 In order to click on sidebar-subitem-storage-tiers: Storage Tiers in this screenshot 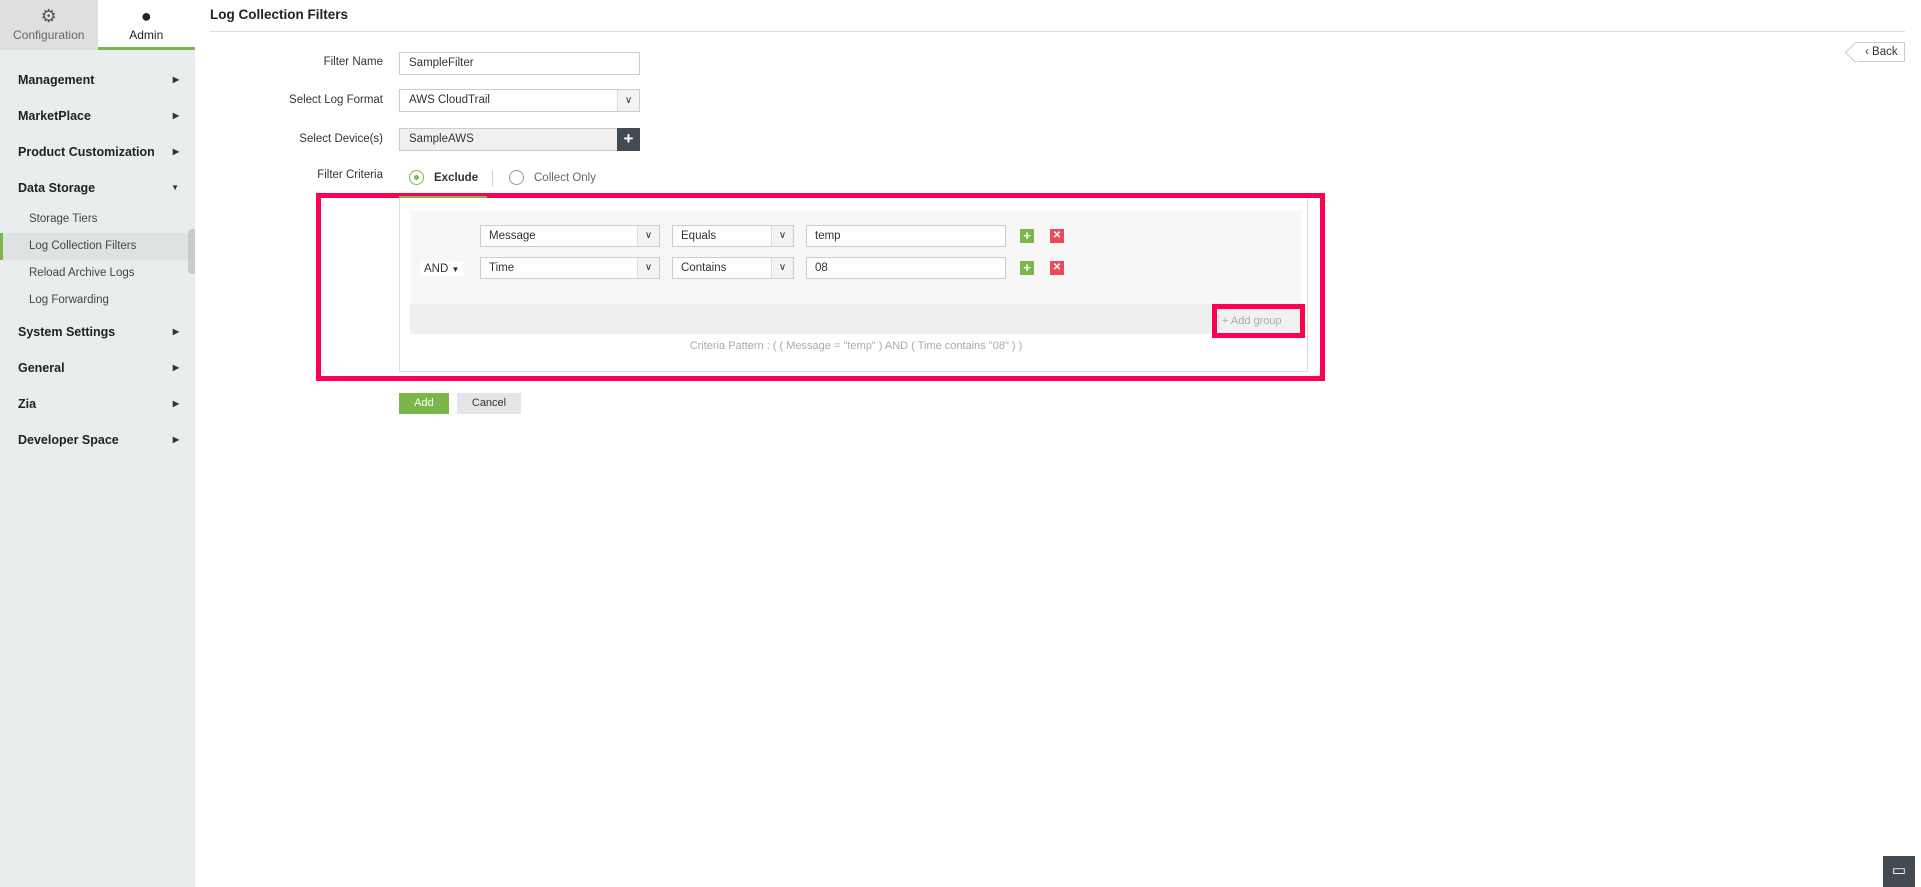, I will do `click(97, 219)`.